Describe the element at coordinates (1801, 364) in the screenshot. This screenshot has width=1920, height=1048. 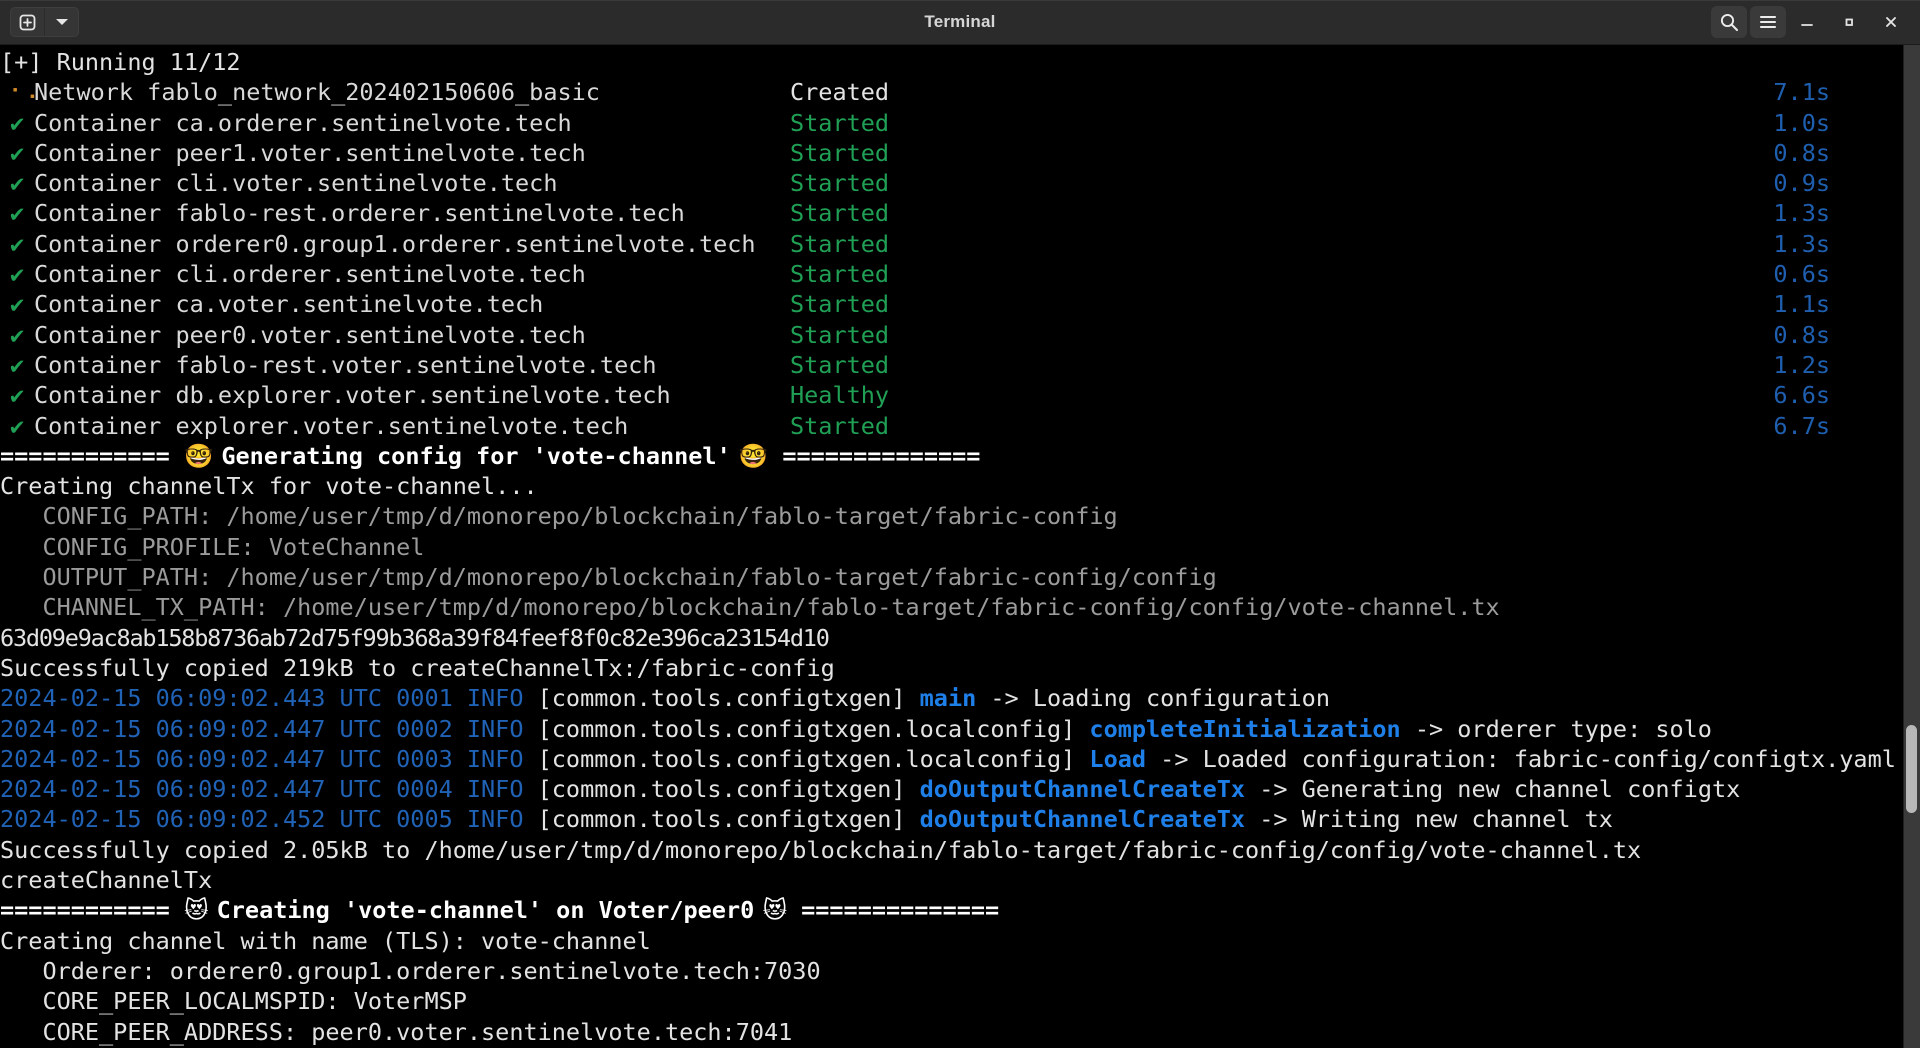
I see `compose-row-duration: 1.2s` at that location.